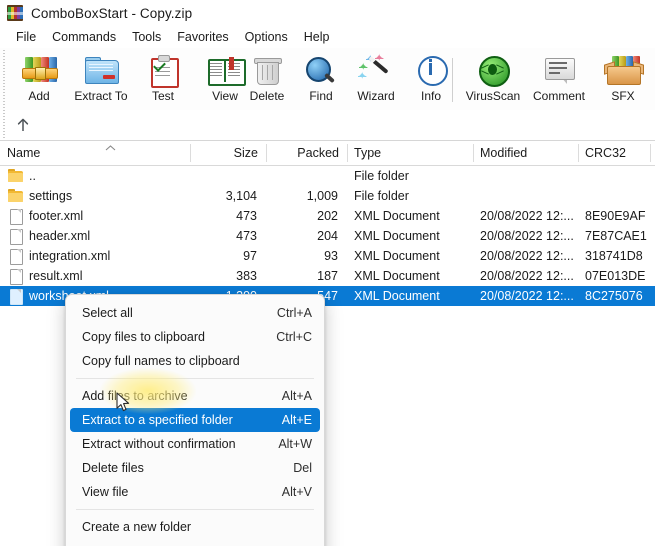 This screenshot has height=546, width=655. Describe the element at coordinates (306, 153) in the screenshot. I see `column-header-packed: Packed` at that location.